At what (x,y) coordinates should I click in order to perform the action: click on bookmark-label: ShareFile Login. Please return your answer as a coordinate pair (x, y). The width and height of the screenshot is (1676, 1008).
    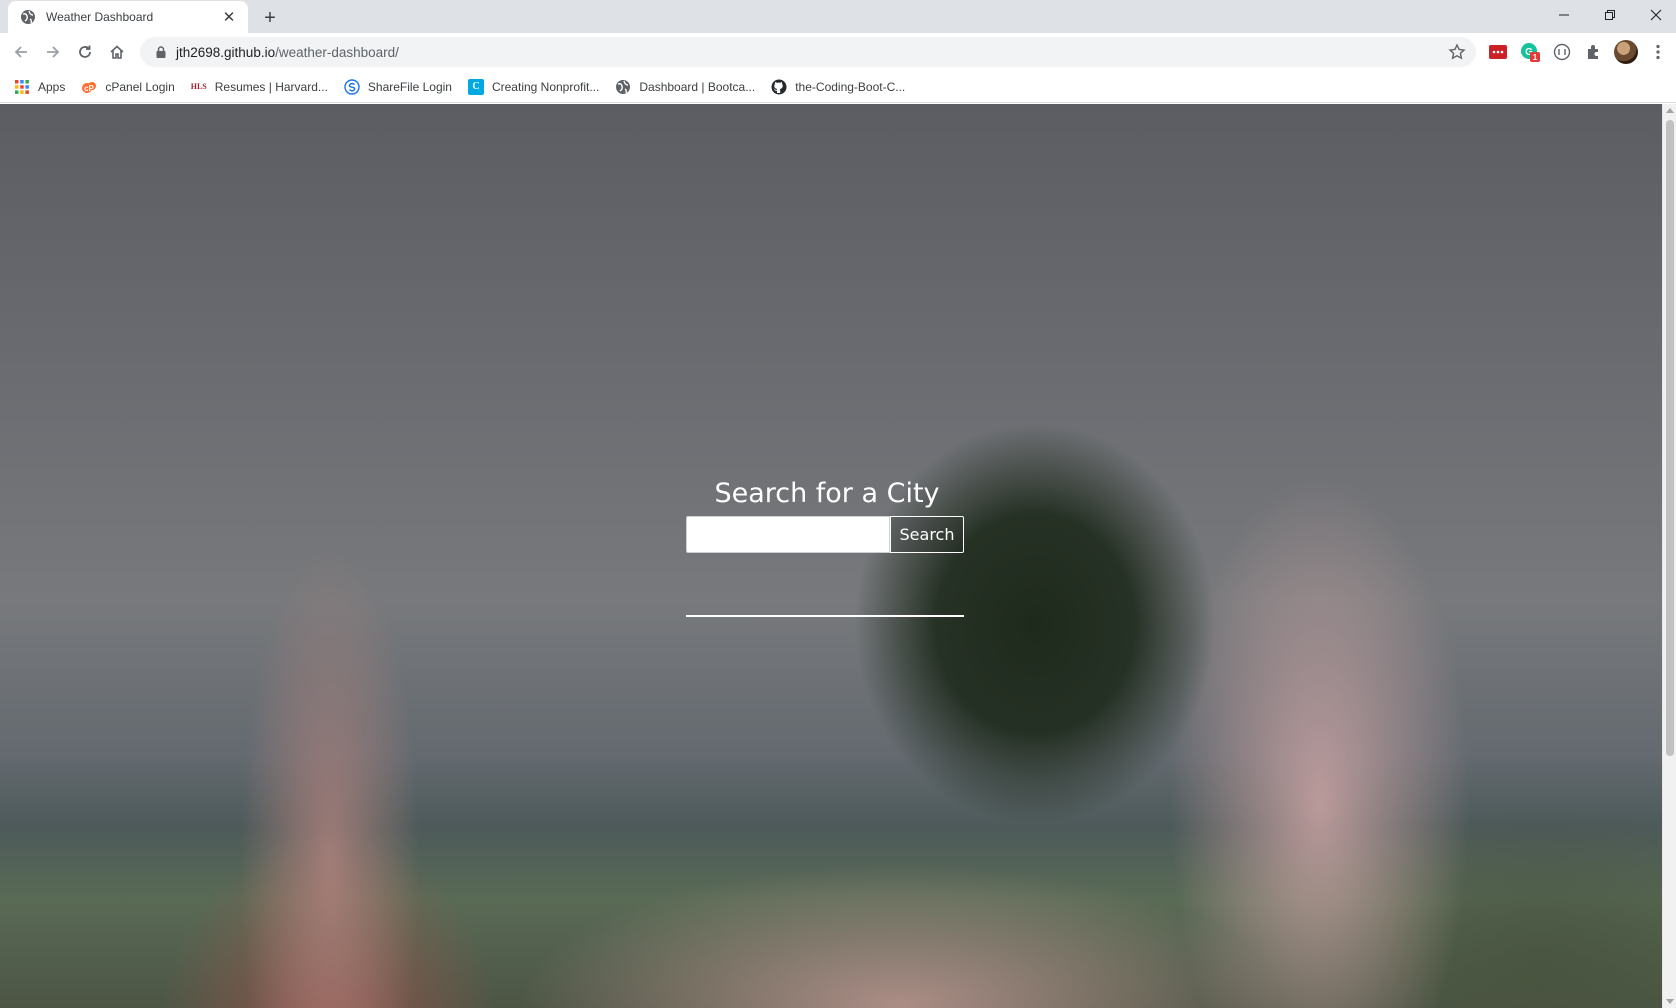
    Looking at the image, I should click on (409, 86).